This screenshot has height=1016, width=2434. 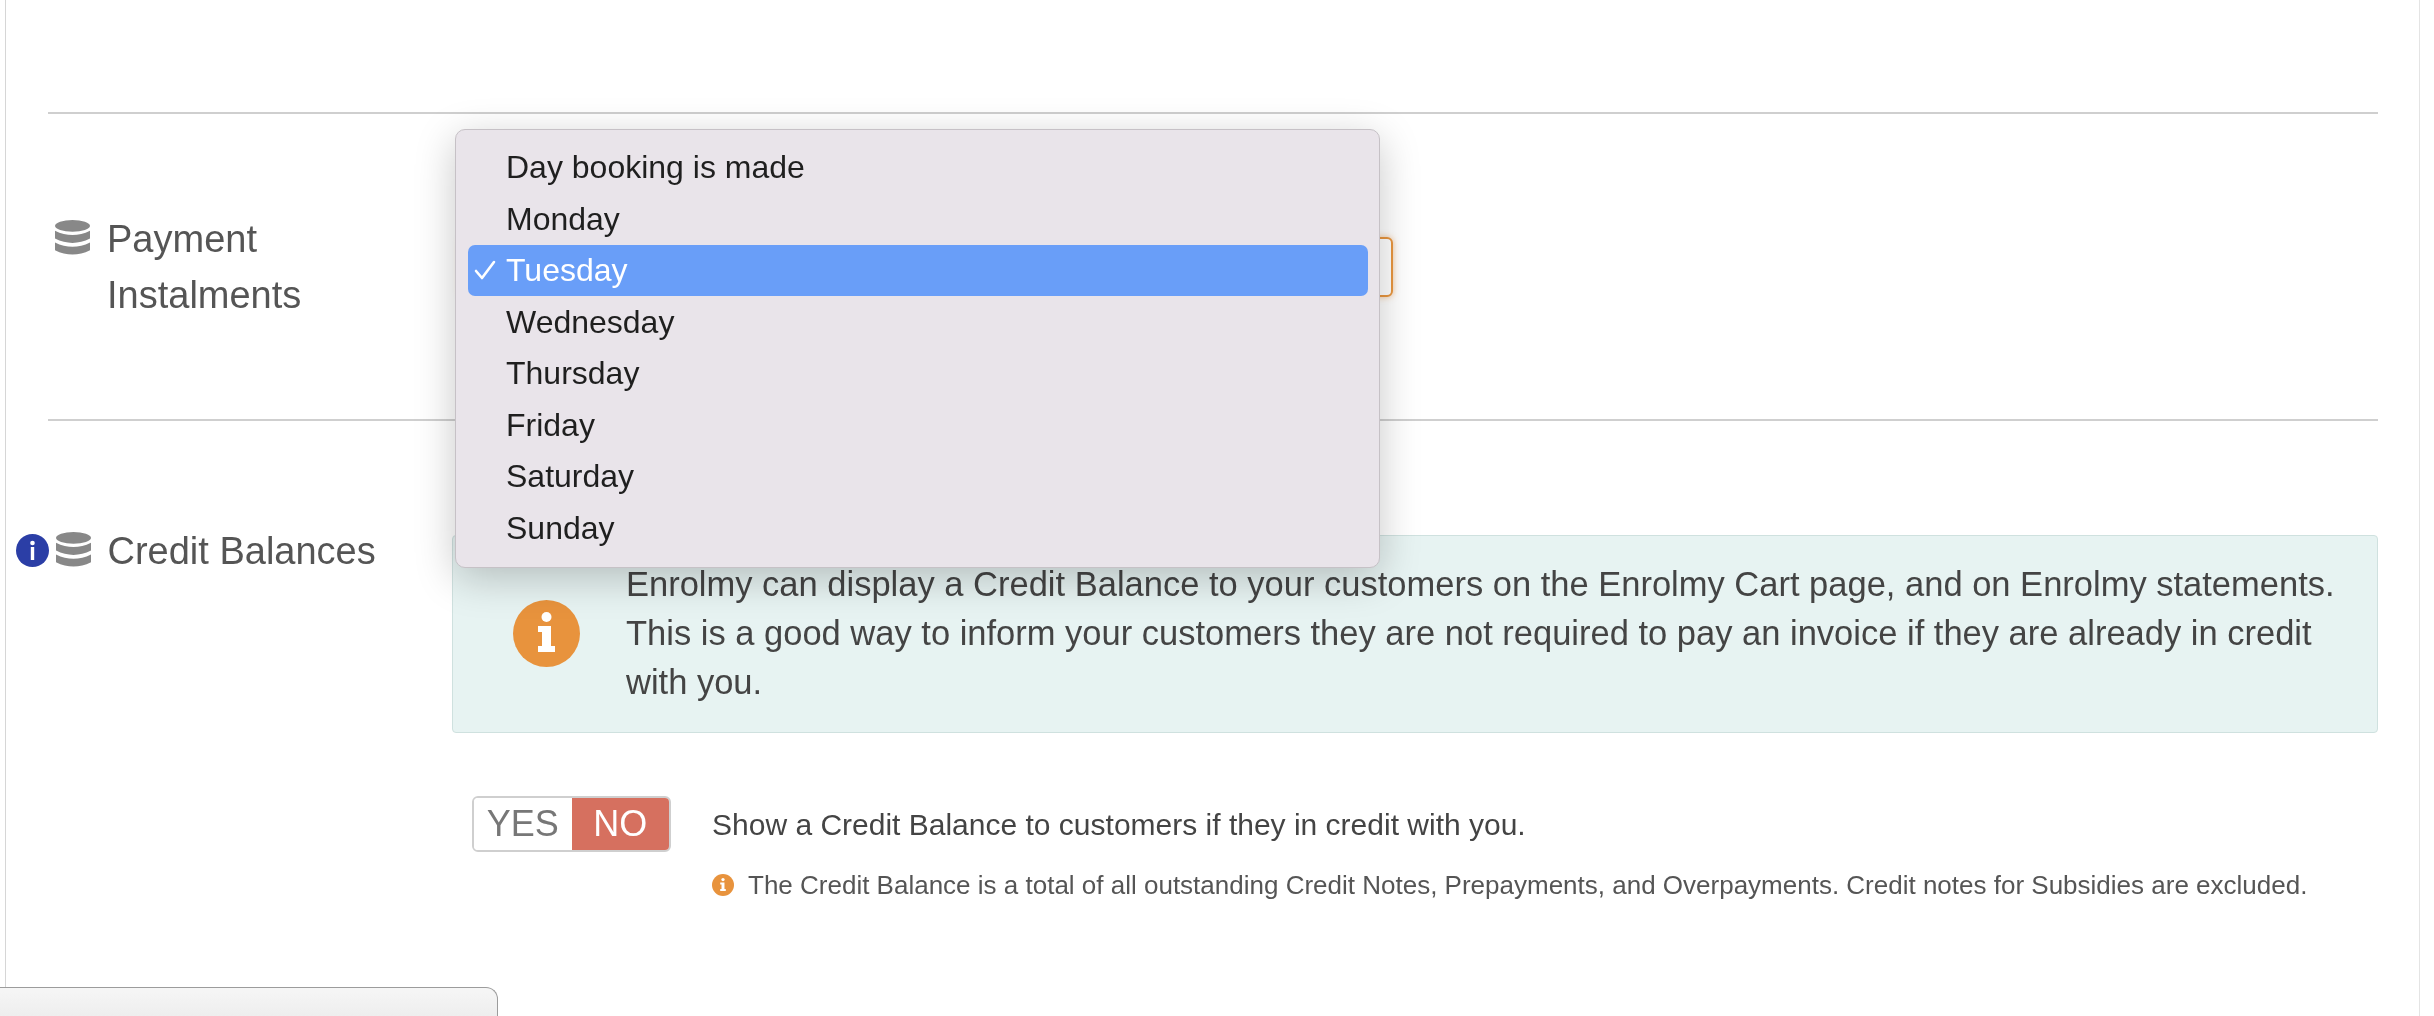 What do you see at coordinates (918, 219) in the screenshot?
I see `dropdown-option: Monday` at bounding box center [918, 219].